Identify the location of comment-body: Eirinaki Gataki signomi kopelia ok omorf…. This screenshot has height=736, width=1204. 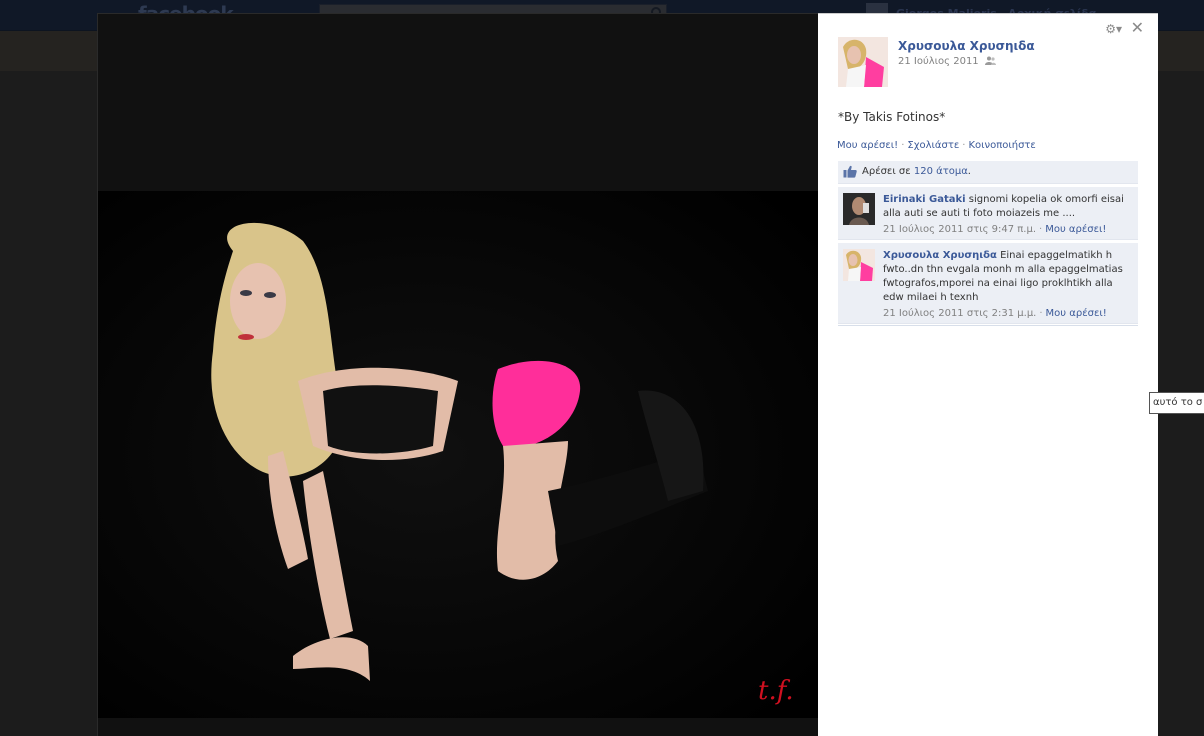
(1007, 207).